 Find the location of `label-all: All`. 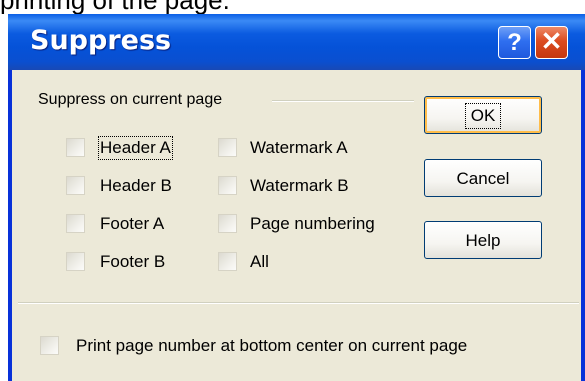

label-all: All is located at coordinates (259, 262).